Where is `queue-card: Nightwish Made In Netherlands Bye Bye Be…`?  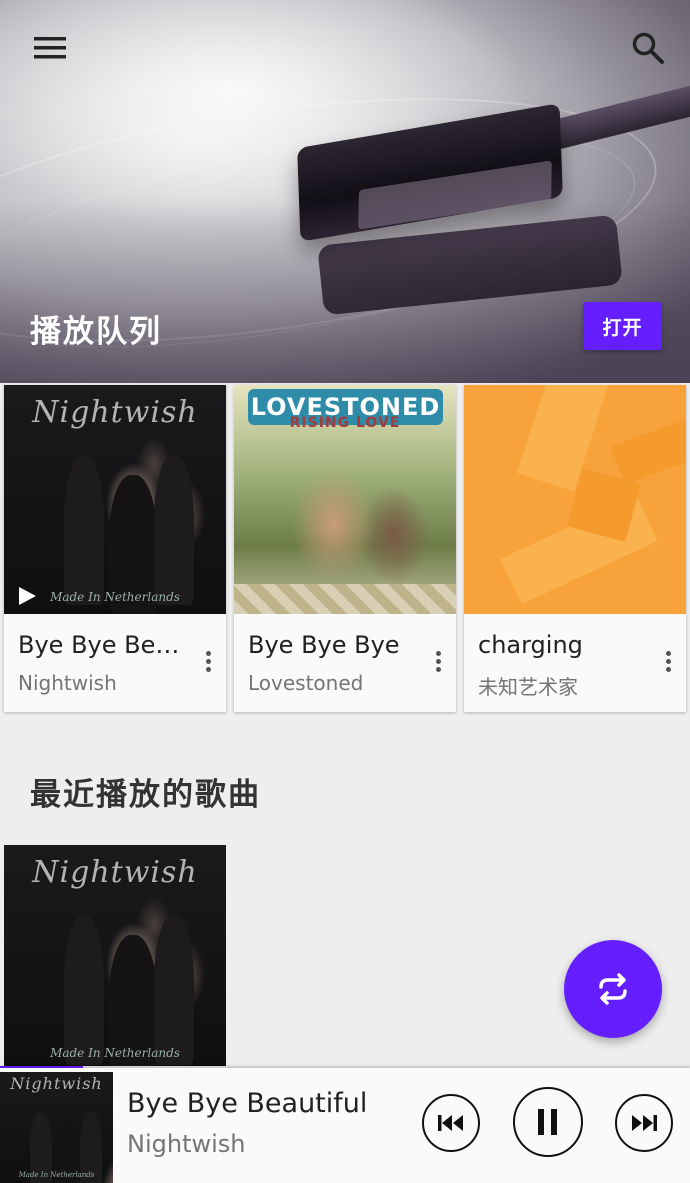 queue-card: Nightwish Made In Netherlands Bye Bye Be… is located at coordinates (115, 548).